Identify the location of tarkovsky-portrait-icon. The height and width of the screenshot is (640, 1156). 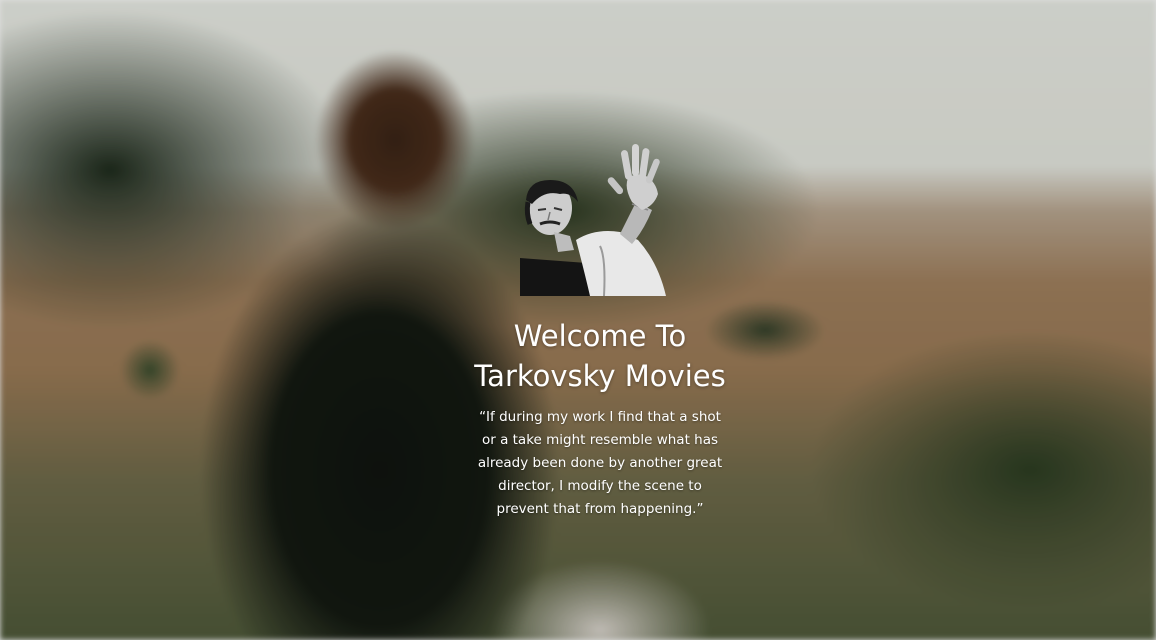
(593, 220).